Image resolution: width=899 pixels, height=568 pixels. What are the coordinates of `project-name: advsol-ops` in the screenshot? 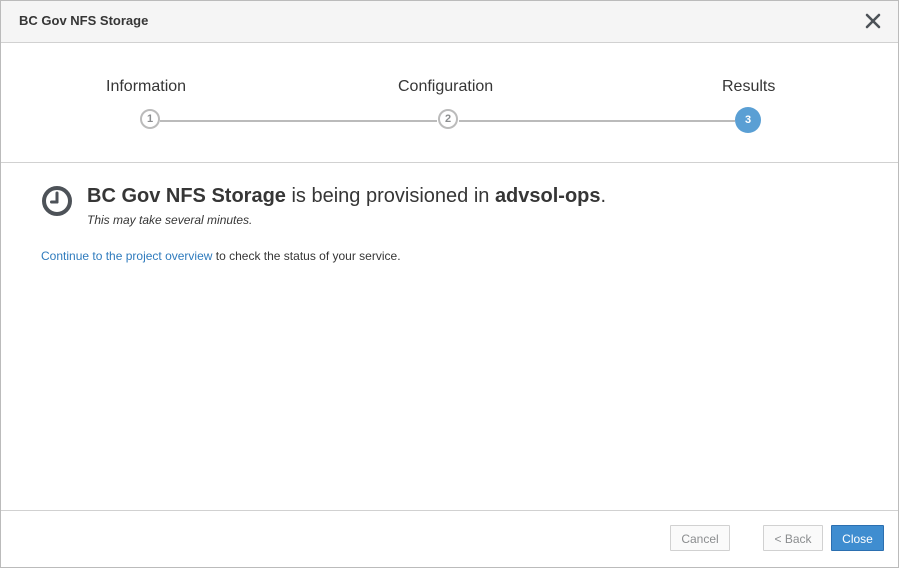 It's located at (547, 196).